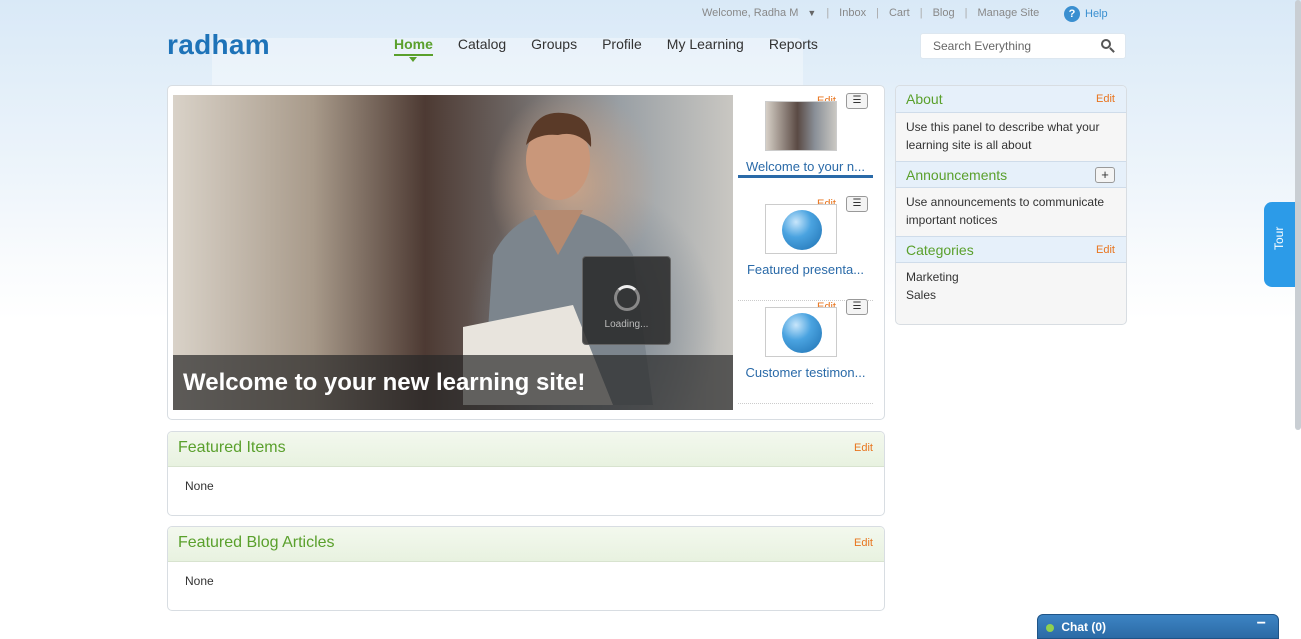  Describe the element at coordinates (899, 13) in the screenshot. I see `cart-link: Cart` at that location.